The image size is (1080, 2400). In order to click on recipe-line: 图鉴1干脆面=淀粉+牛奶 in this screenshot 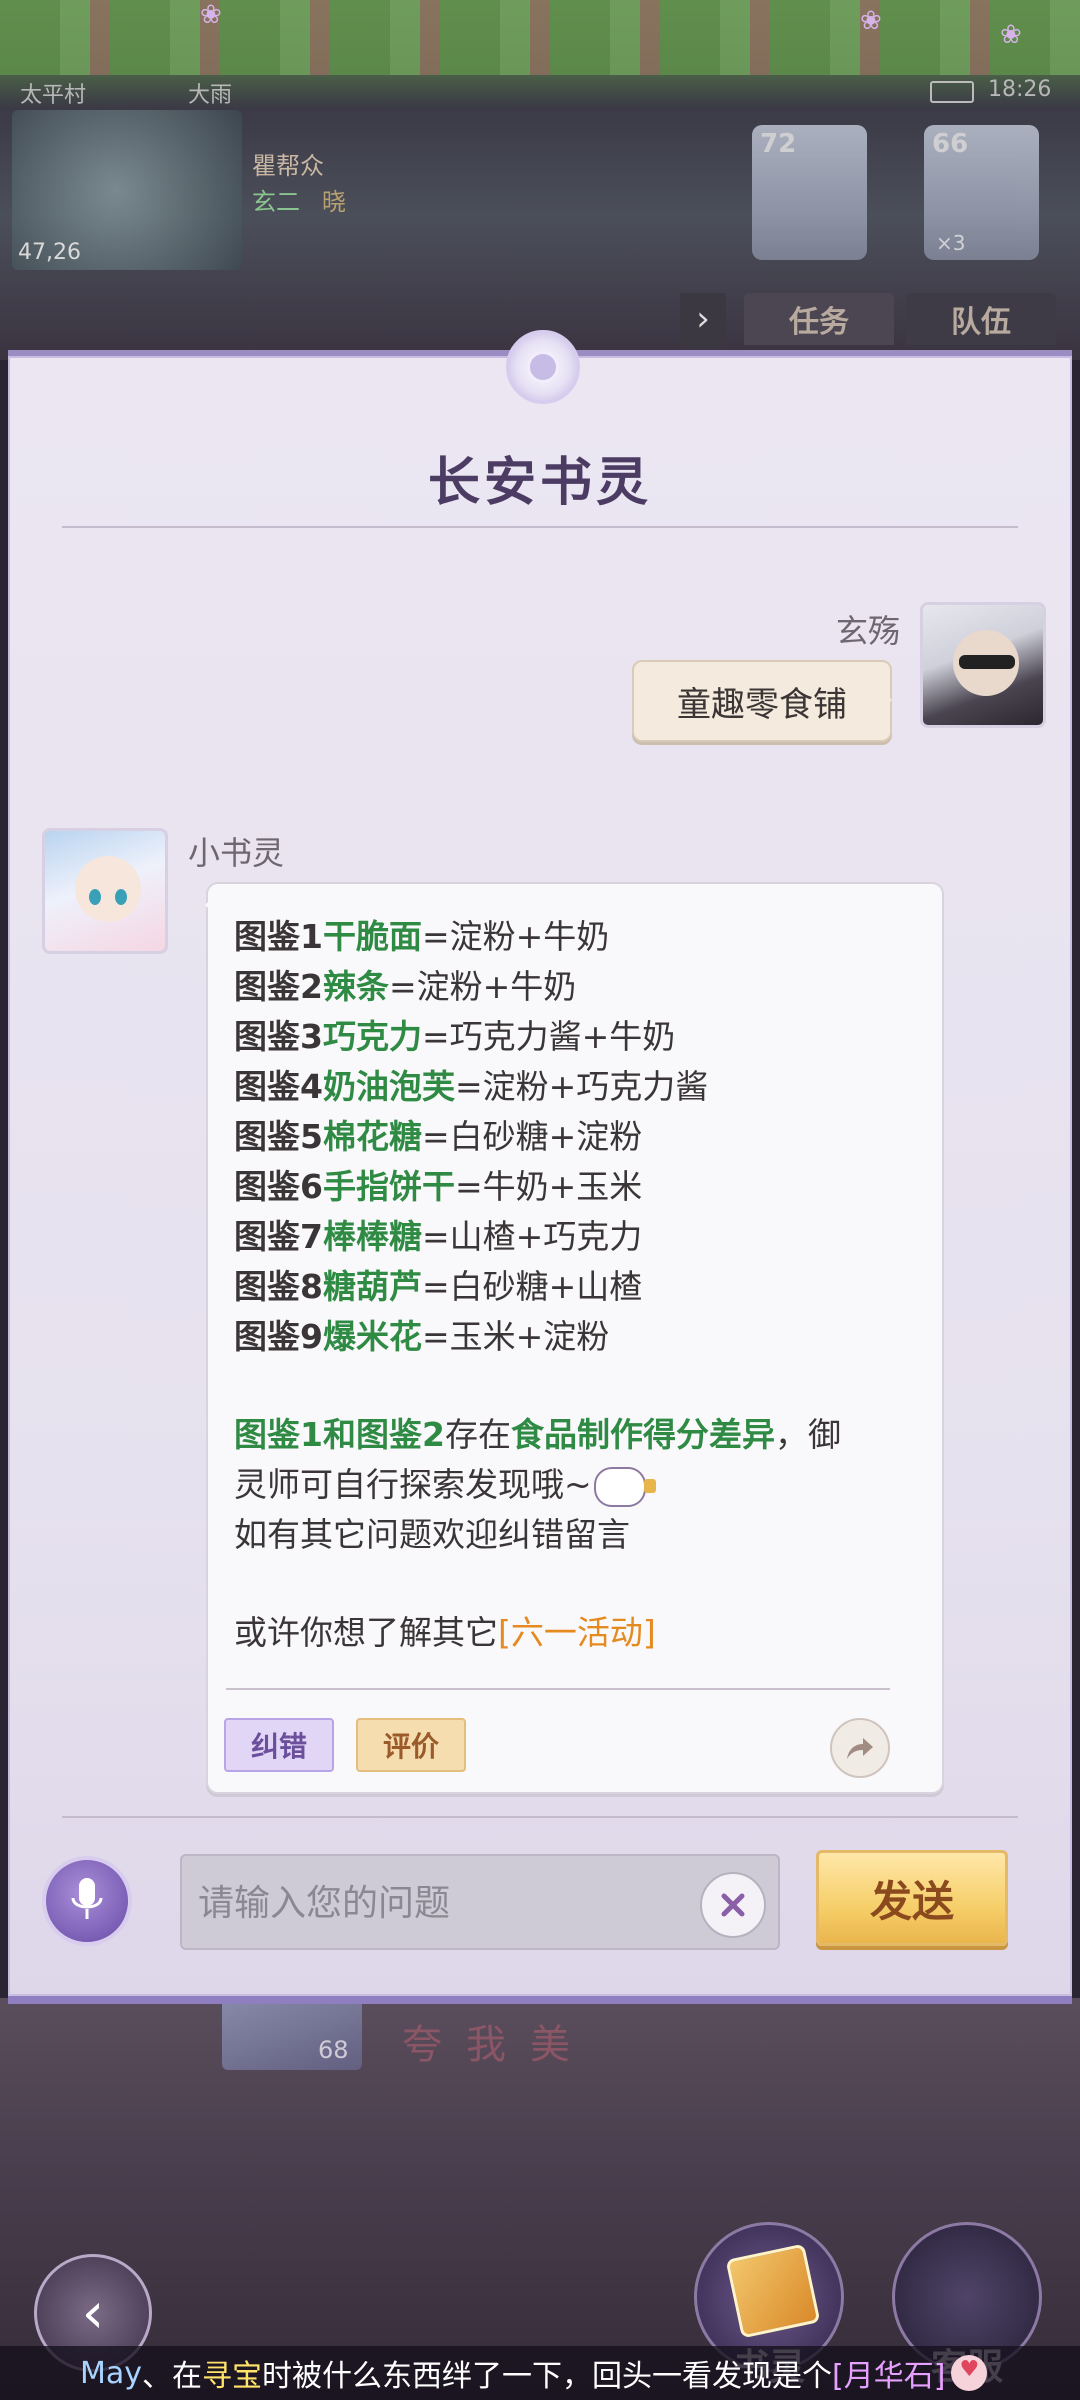, I will do `click(422, 936)`.